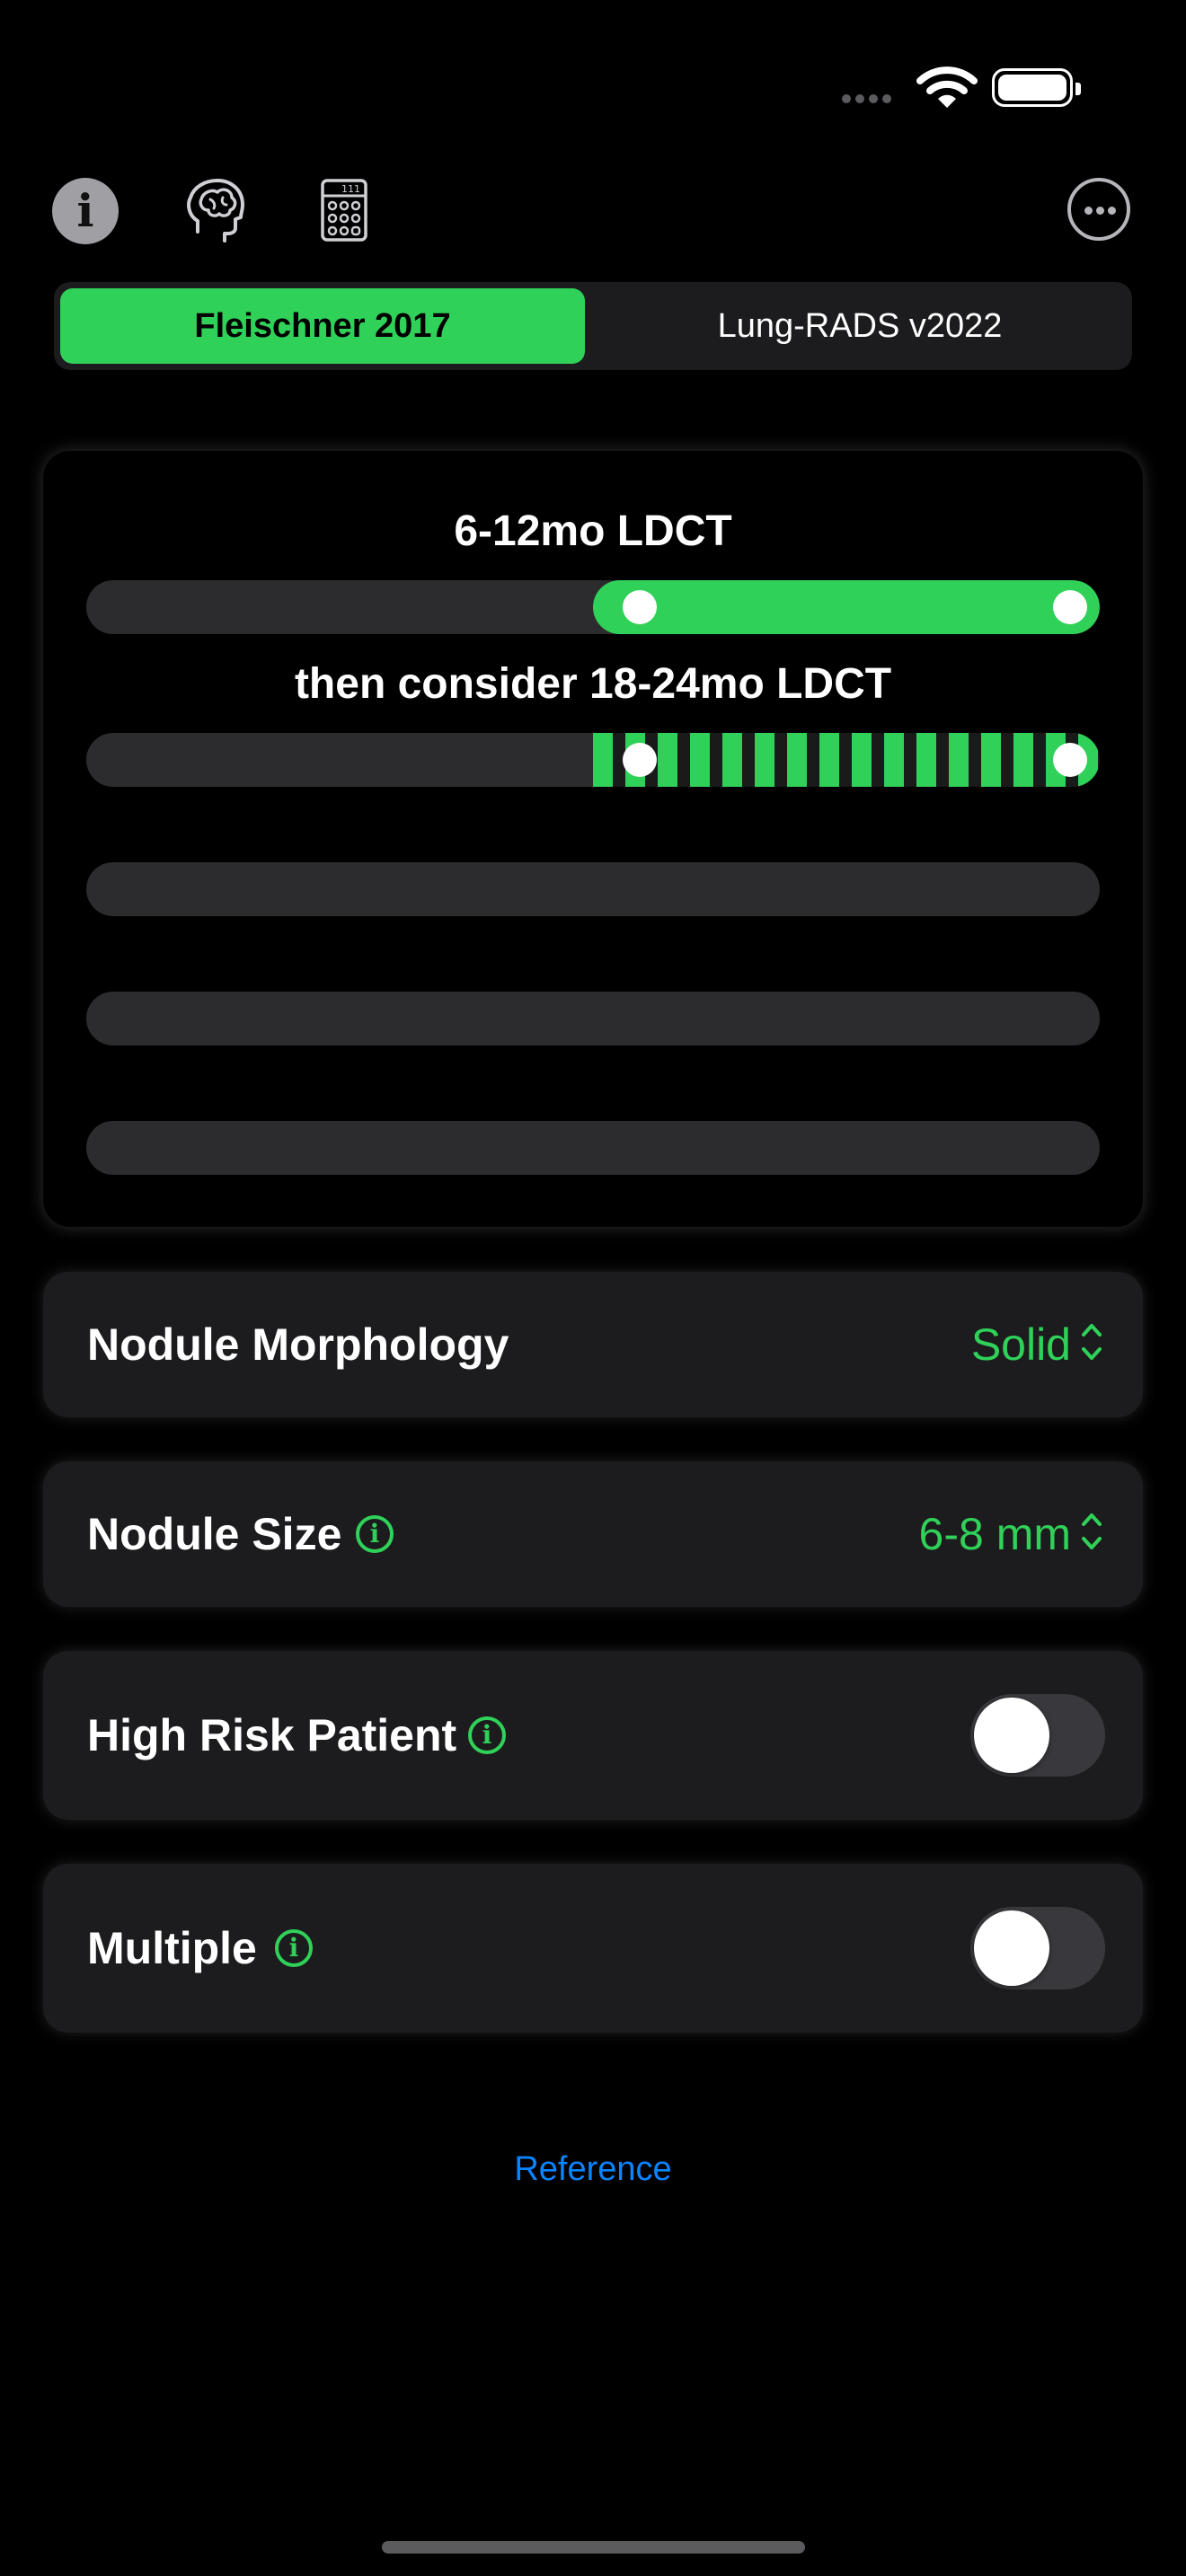 This screenshot has width=1186, height=2576. I want to click on nodule-size-label: Nodule Size, so click(214, 1534).